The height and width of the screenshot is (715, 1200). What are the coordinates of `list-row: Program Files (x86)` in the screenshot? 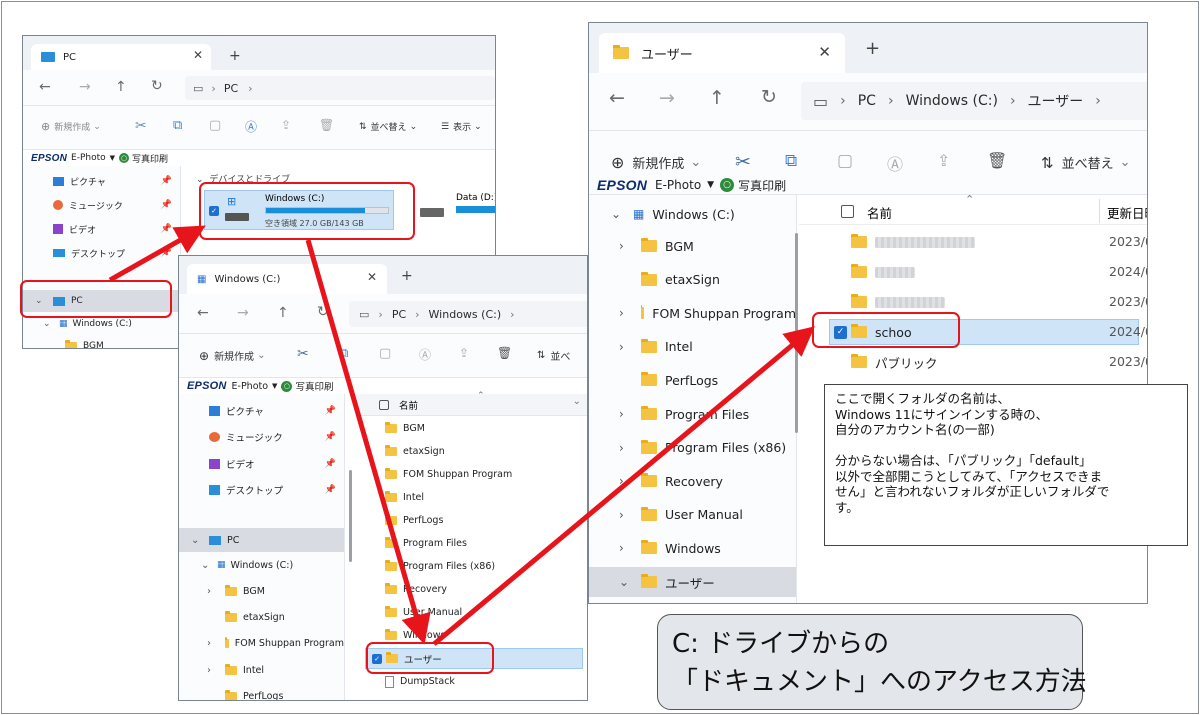 It's located at (474, 566).